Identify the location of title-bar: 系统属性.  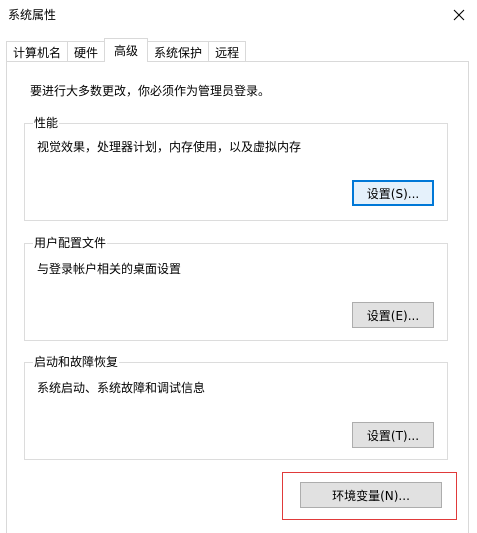
(238, 15).